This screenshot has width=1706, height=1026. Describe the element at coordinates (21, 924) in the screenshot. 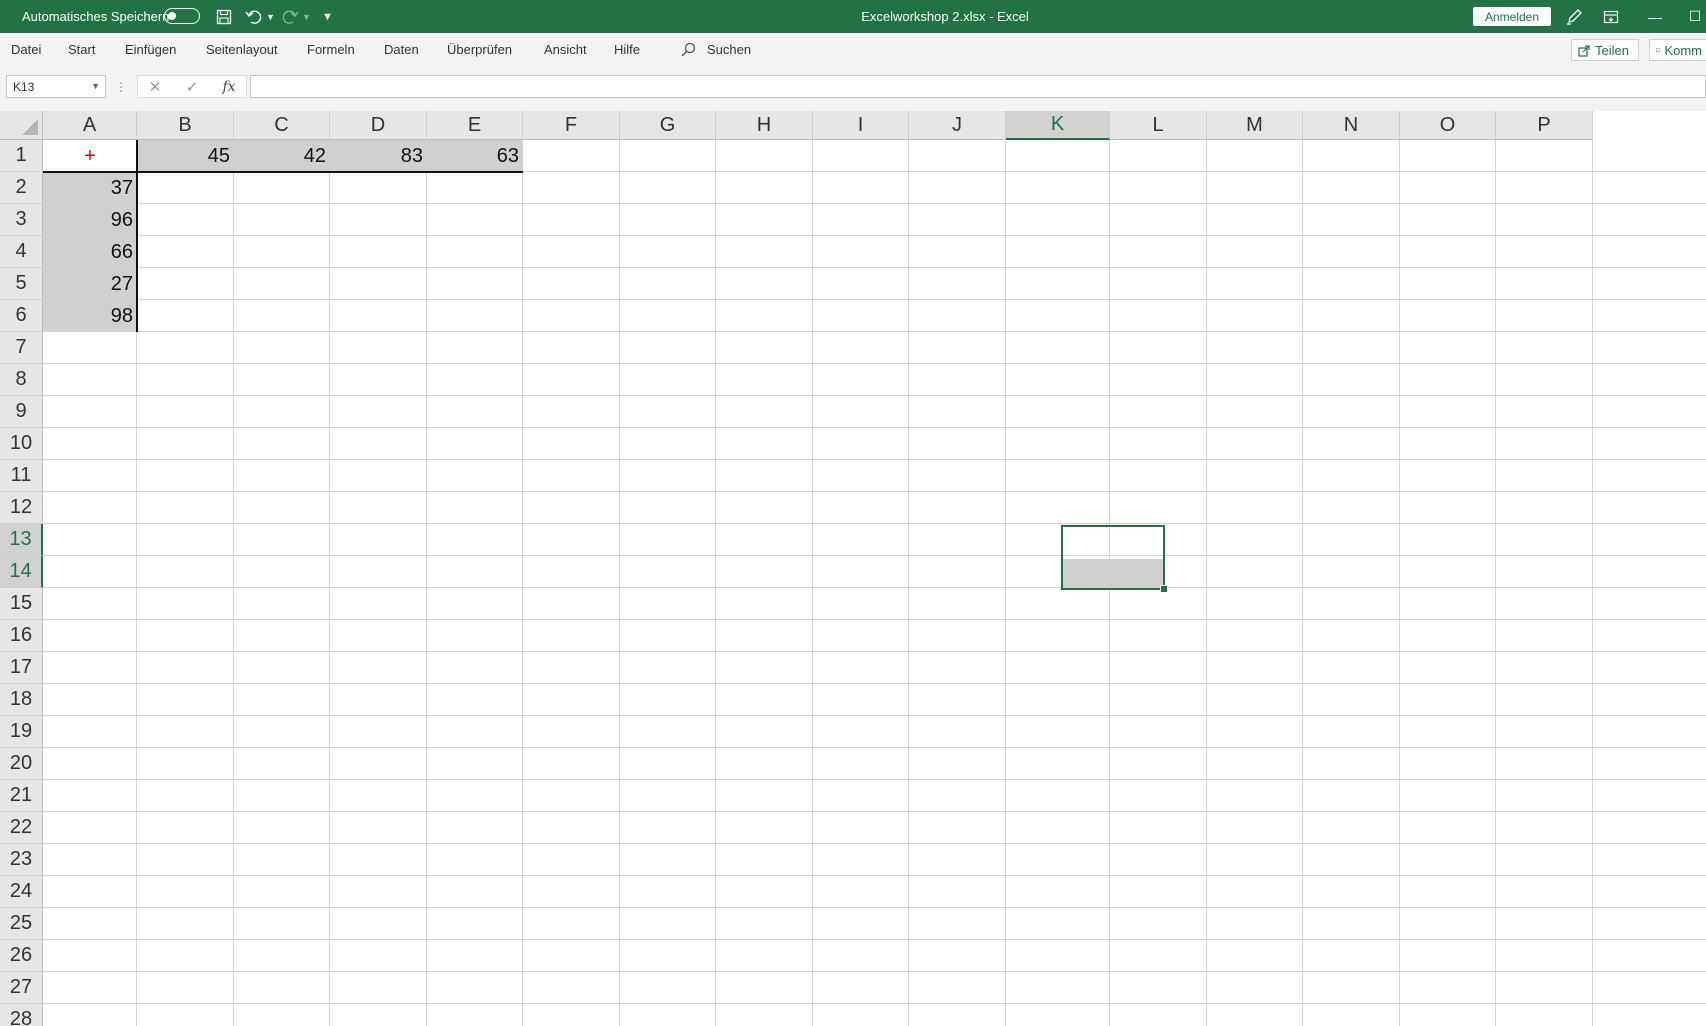

I see `row-header-25: 25` at that location.